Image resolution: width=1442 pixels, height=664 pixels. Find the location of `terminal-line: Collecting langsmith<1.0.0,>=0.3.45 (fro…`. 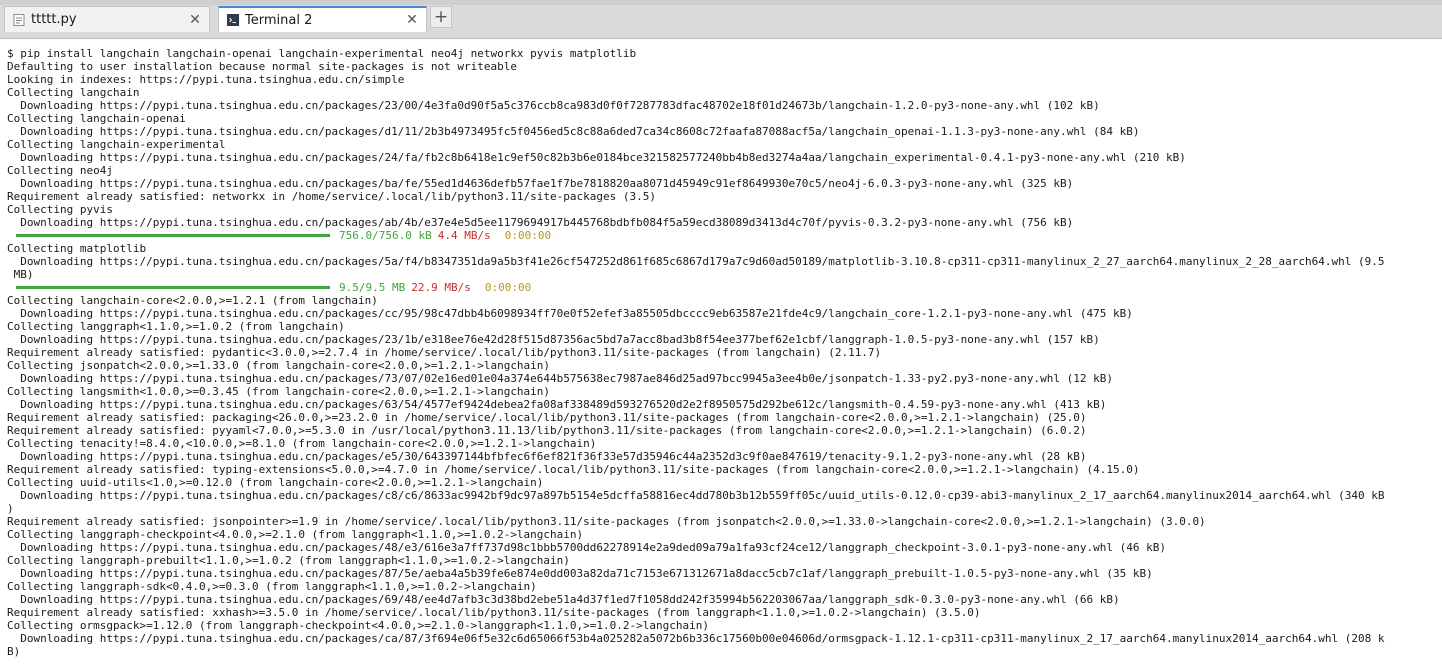

terminal-line: Collecting langsmith<1.0.0,>=0.3.45 (fro… is located at coordinates (279, 391).